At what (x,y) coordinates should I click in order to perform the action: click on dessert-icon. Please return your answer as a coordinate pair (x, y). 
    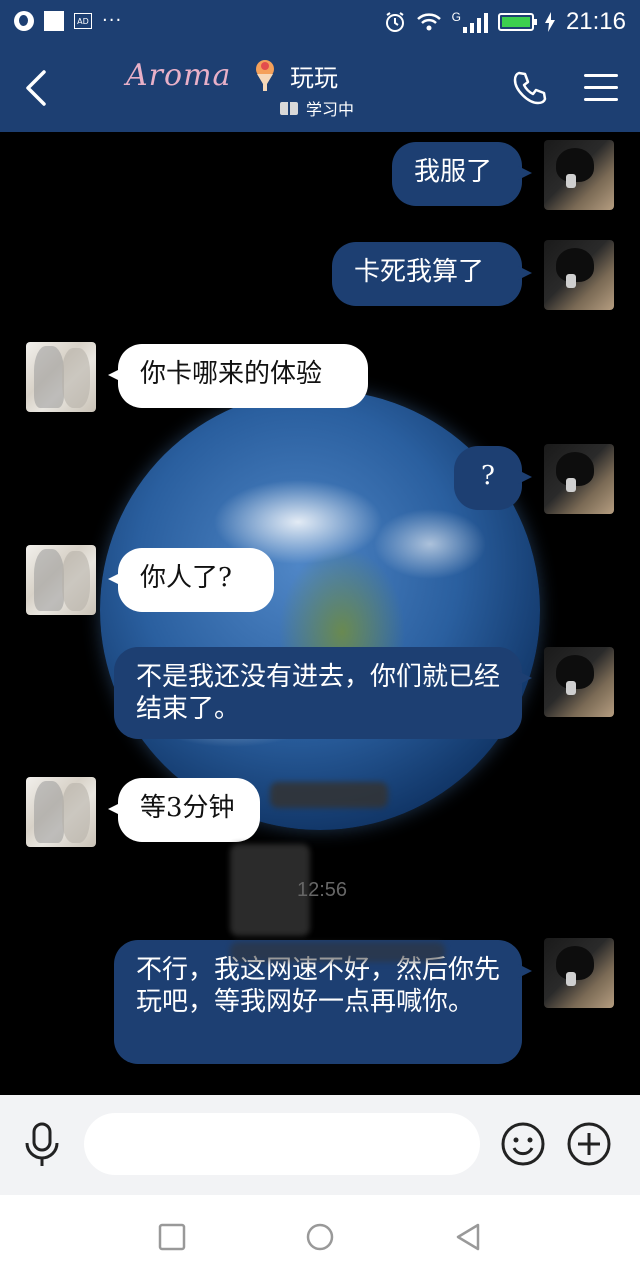
    Looking at the image, I should click on (265, 75).